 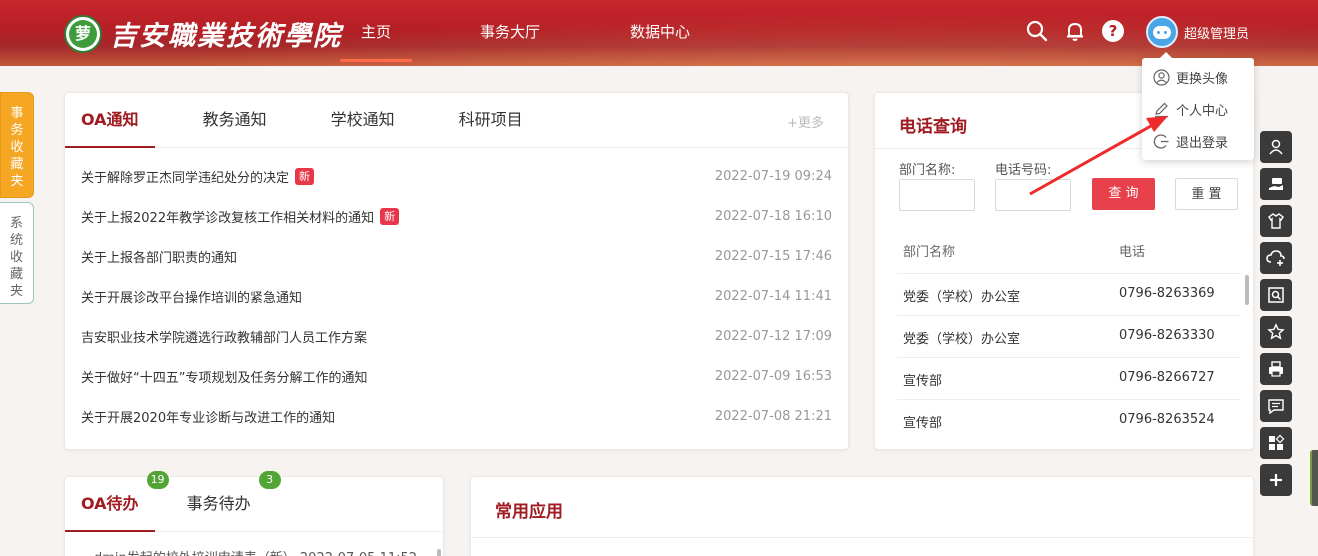 What do you see at coordinates (529, 512) in the screenshot?
I see `panel-title: 常用应用` at bounding box center [529, 512].